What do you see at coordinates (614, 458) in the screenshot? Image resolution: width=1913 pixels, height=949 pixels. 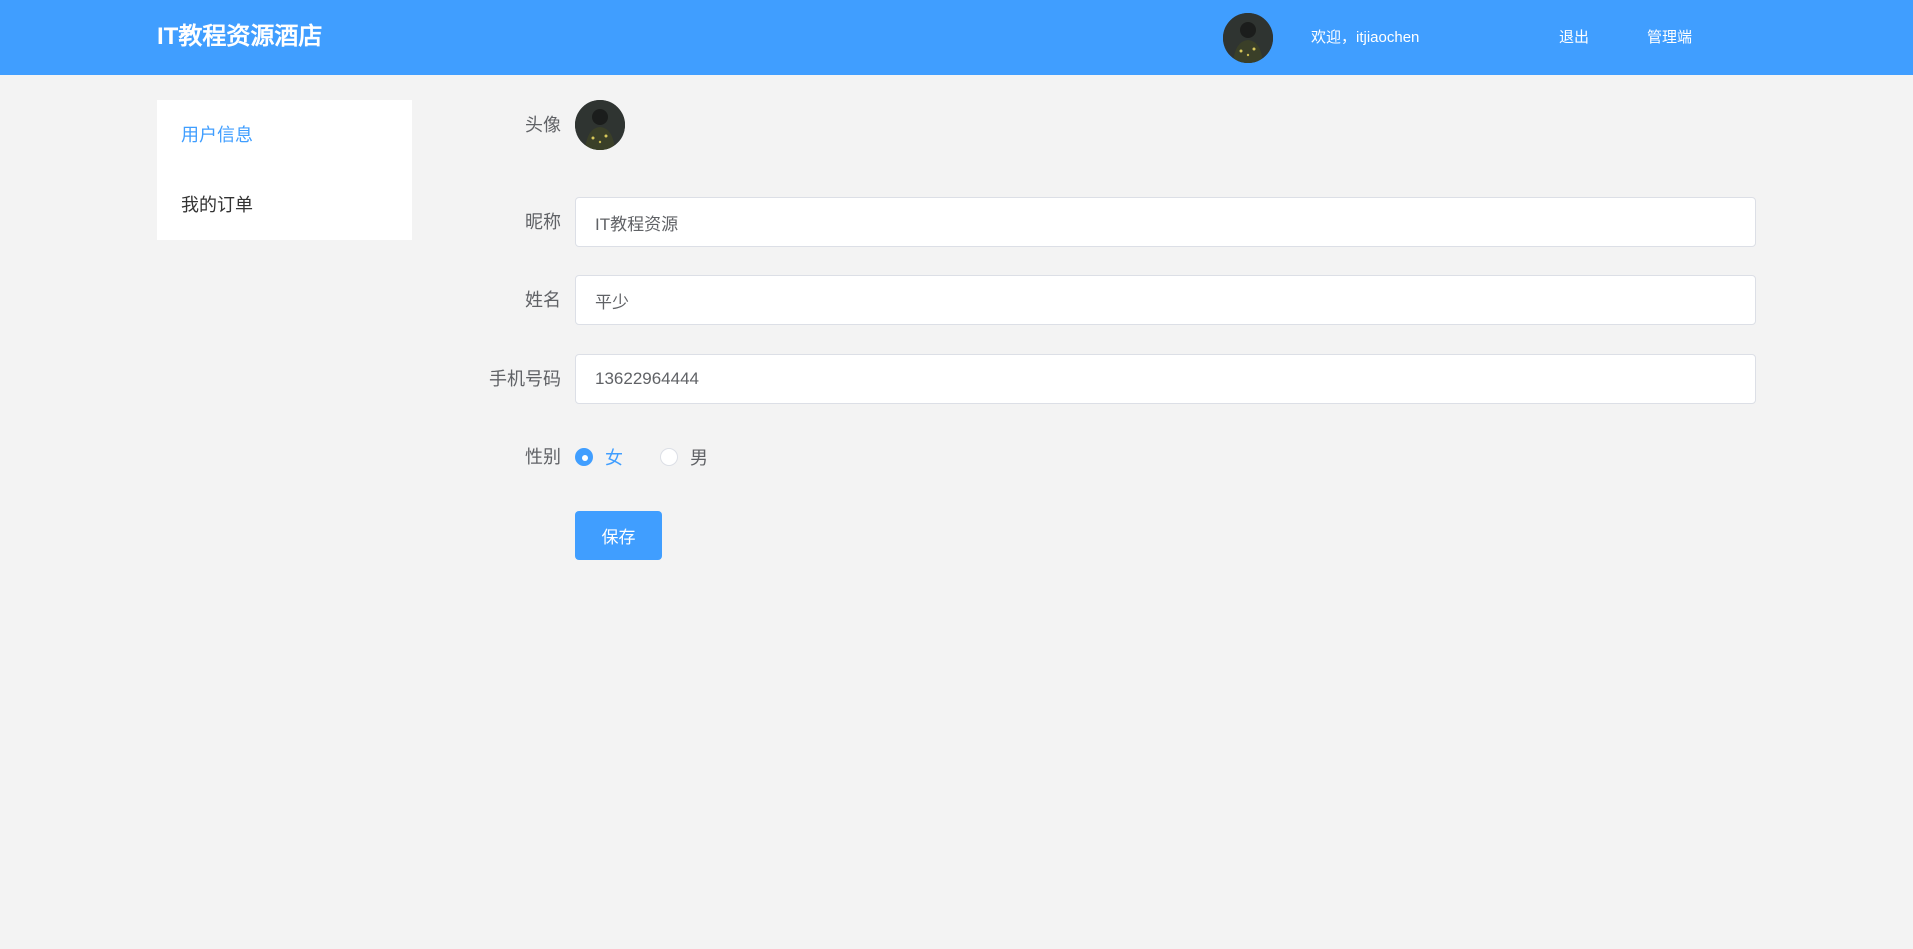 I see `gender-female-label: 女` at bounding box center [614, 458].